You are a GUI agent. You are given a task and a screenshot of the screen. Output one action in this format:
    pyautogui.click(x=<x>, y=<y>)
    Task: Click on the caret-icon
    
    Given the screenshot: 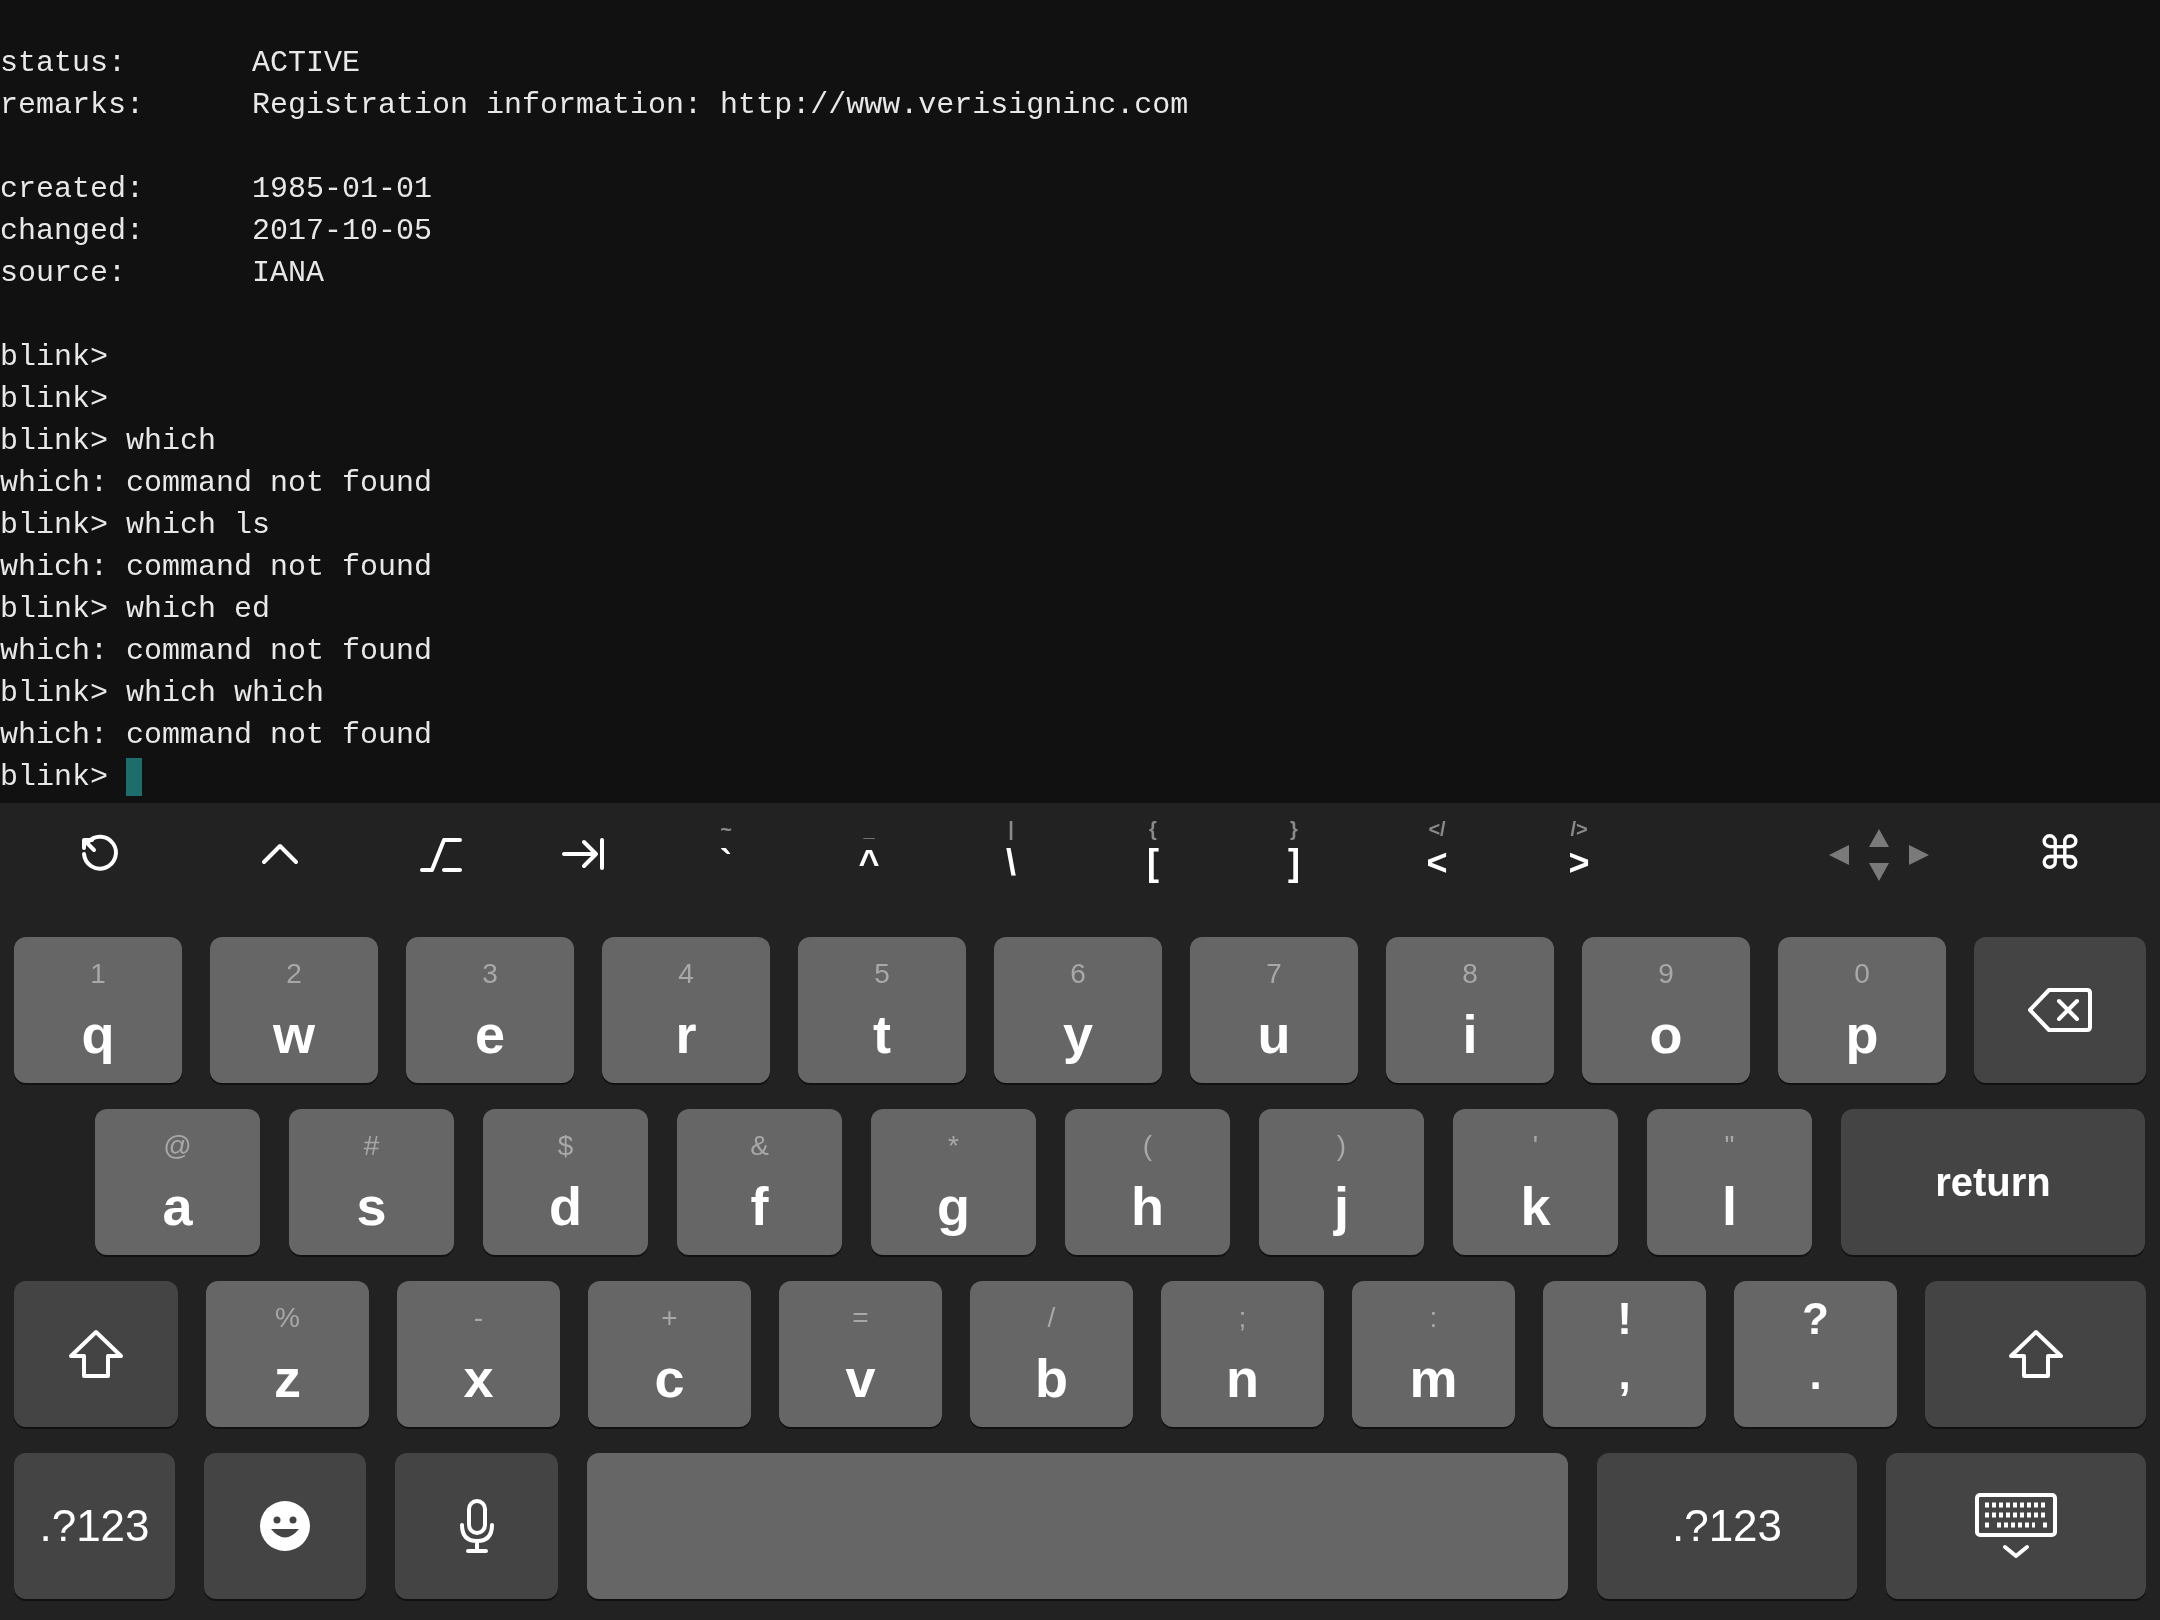 What is the action you would take?
    pyautogui.click(x=280, y=854)
    